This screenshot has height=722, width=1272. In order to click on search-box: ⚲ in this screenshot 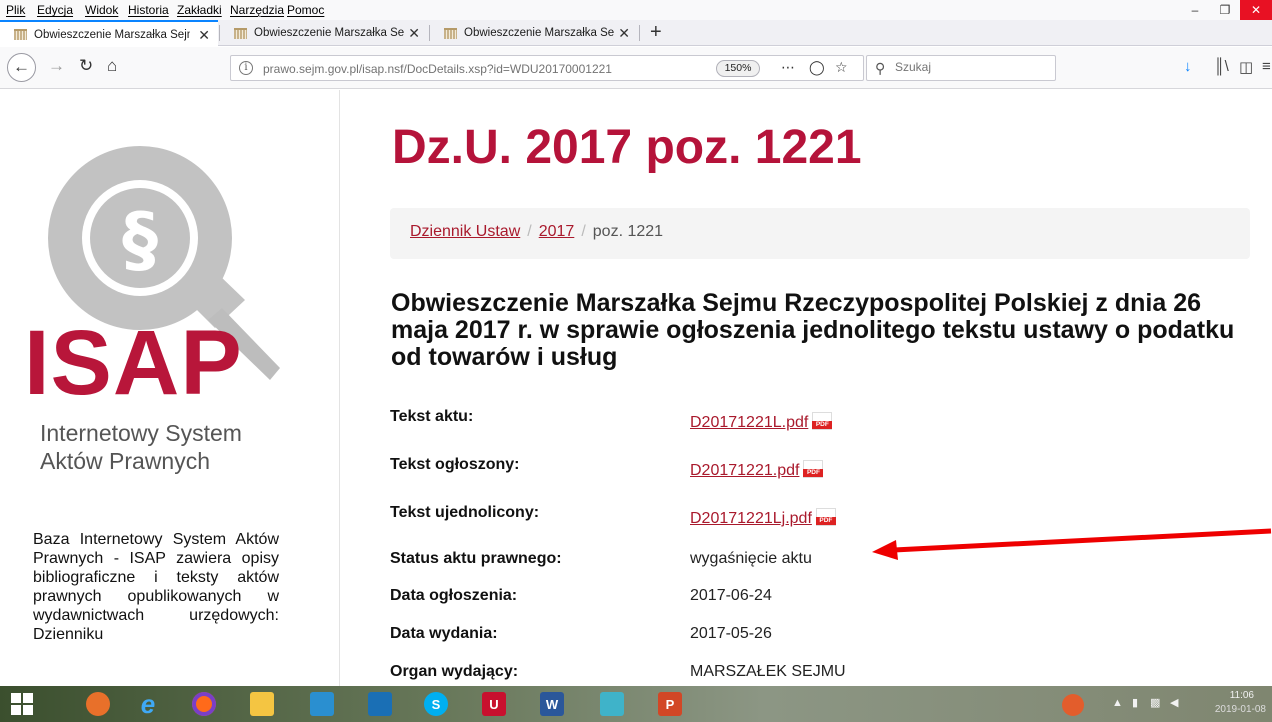, I will do `click(961, 68)`.